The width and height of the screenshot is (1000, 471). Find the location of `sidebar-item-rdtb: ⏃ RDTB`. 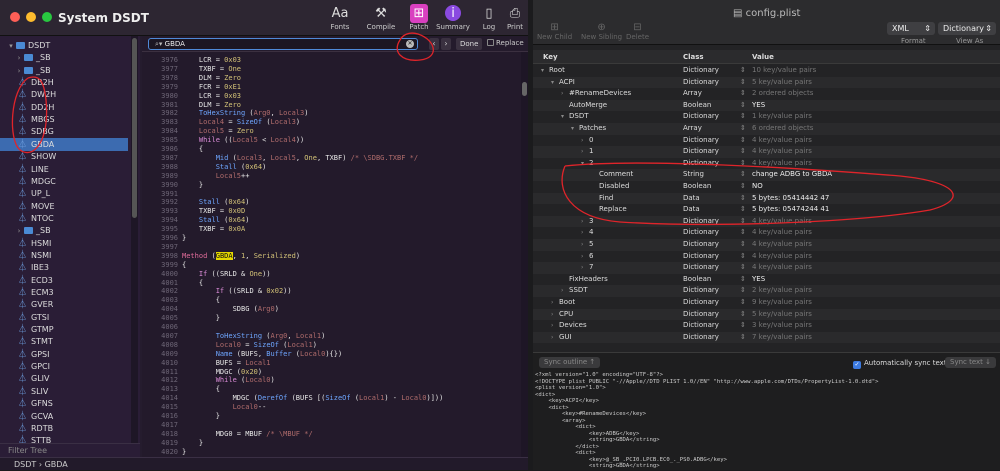

sidebar-item-rdtb: ⏃ RDTB is located at coordinates (64, 428).